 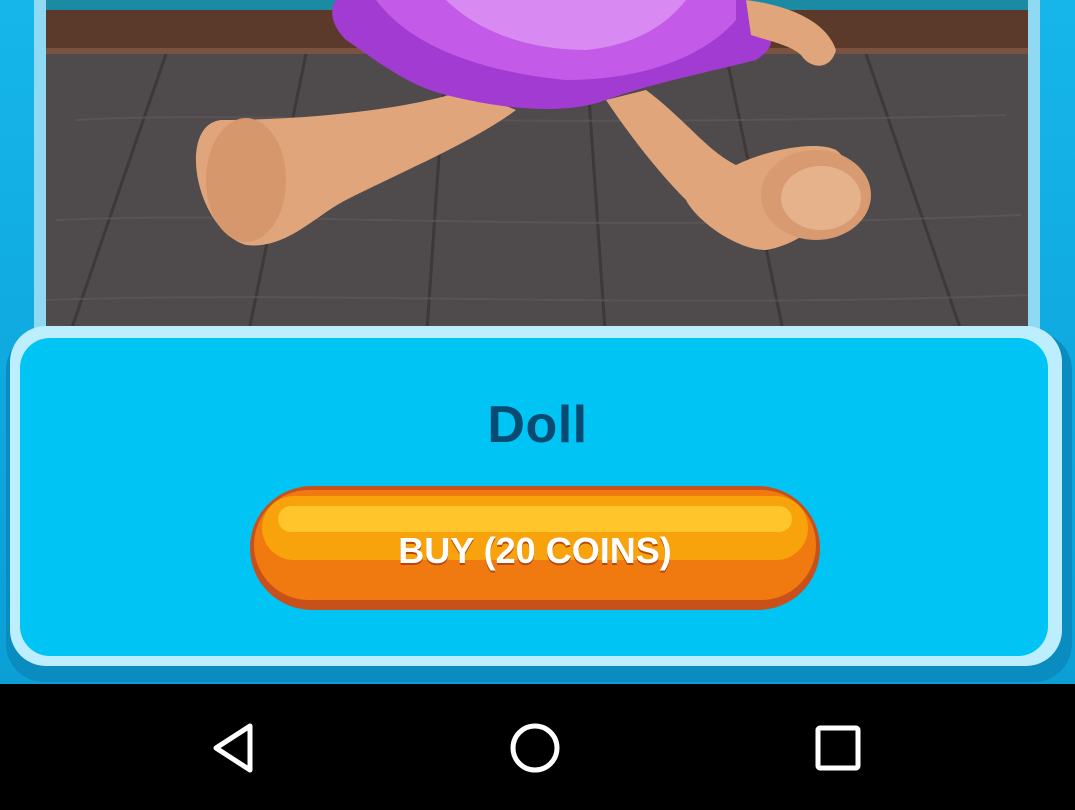 I want to click on home-button, so click(x=535, y=748).